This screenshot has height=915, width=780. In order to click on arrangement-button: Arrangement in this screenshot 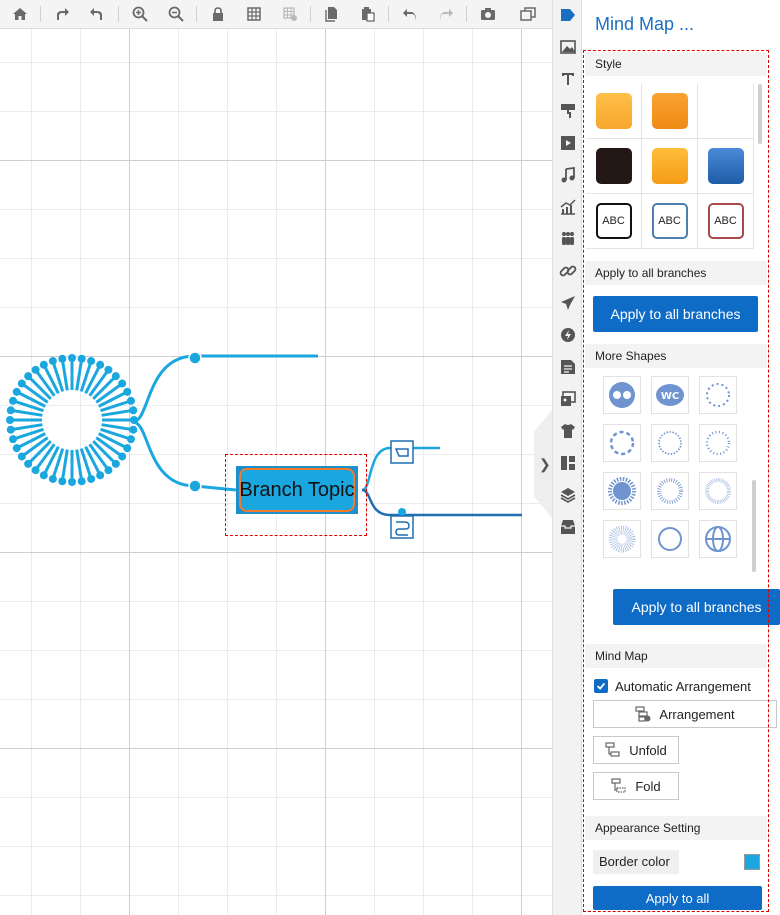, I will do `click(685, 714)`.